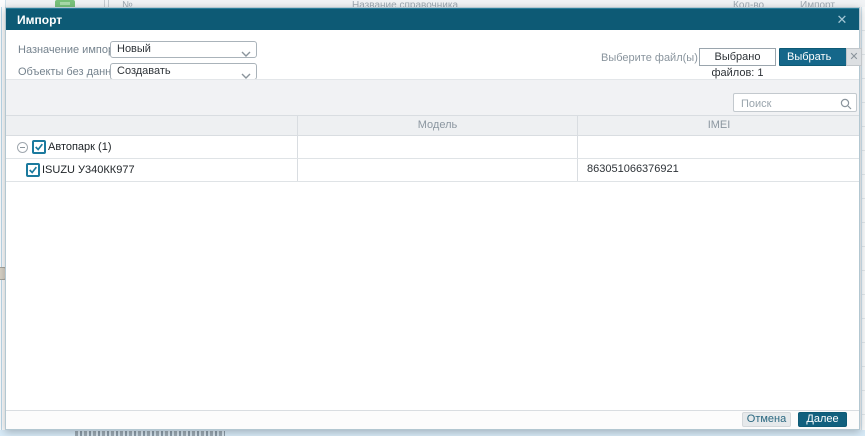 Image resolution: width=865 pixels, height=436 pixels. What do you see at coordinates (71, 72) in the screenshot?
I see `objects-label: Объекты без данных` at bounding box center [71, 72].